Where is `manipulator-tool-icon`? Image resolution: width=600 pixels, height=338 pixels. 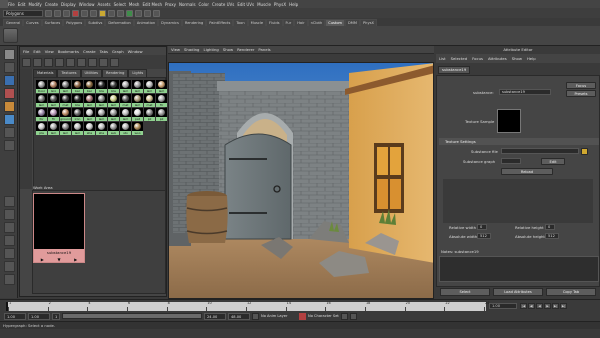
manipulator-tool-icon is located at coordinates (9, 132).